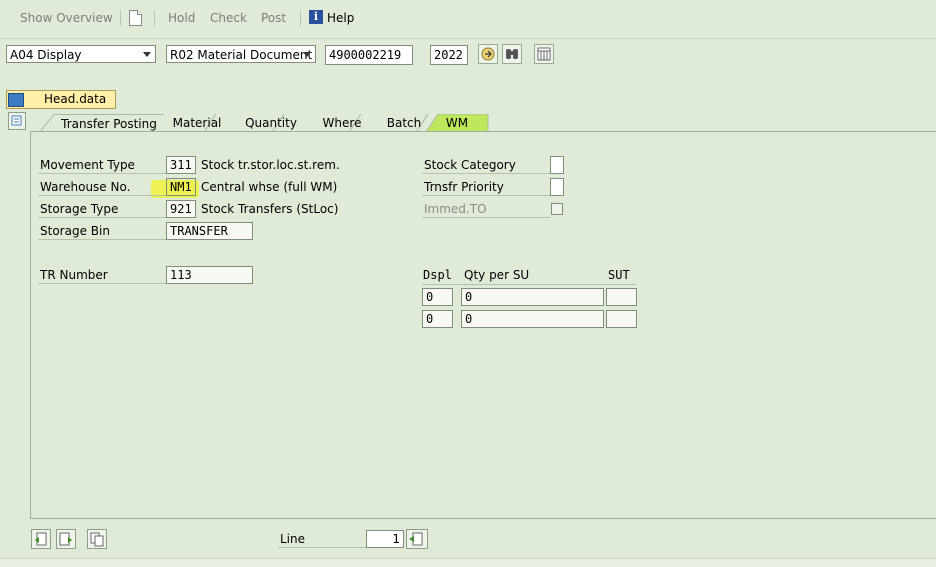 The image size is (936, 567). What do you see at coordinates (269, 187) in the screenshot?
I see `warehouse-number-text: Central whse (full WM)` at bounding box center [269, 187].